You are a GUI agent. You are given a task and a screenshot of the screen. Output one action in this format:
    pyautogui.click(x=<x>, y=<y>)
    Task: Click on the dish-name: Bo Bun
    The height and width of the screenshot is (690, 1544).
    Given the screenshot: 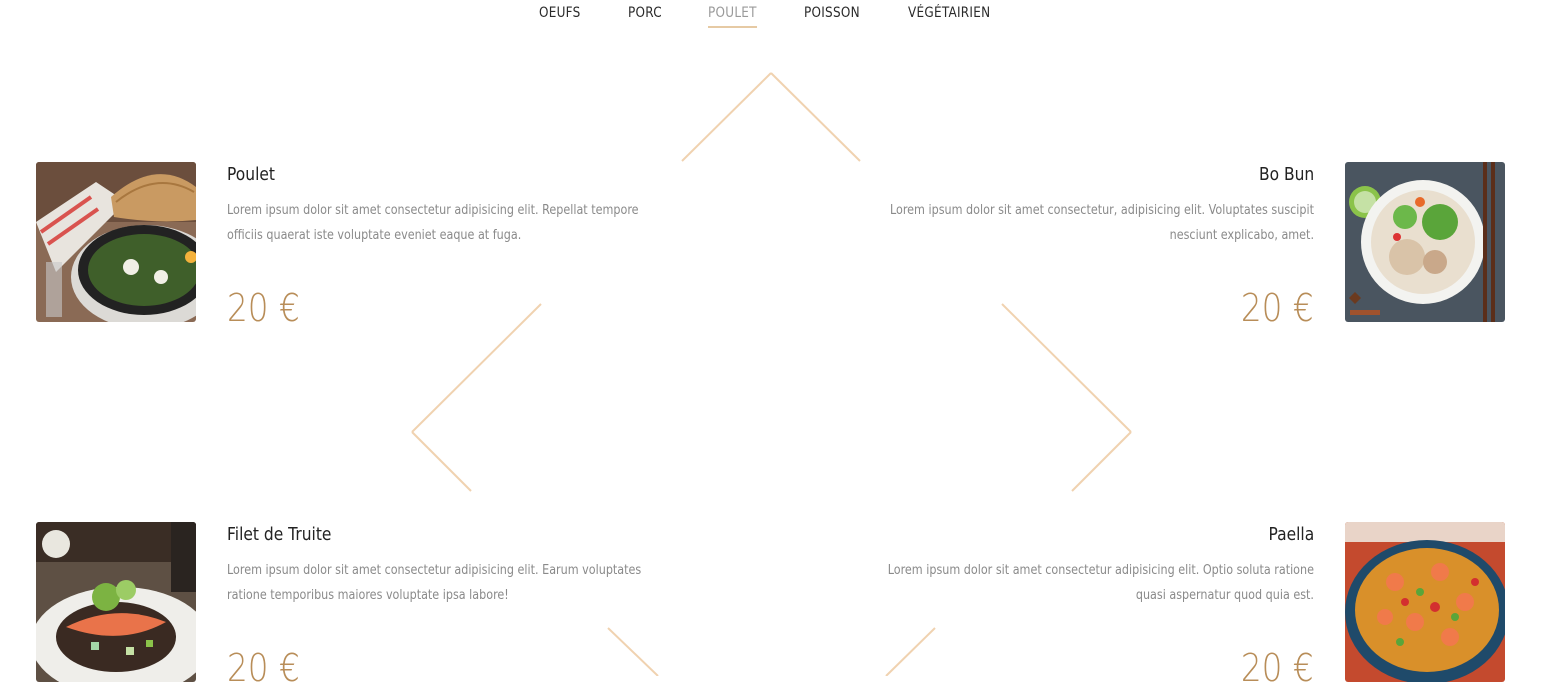 What is the action you would take?
    pyautogui.click(x=1286, y=174)
    